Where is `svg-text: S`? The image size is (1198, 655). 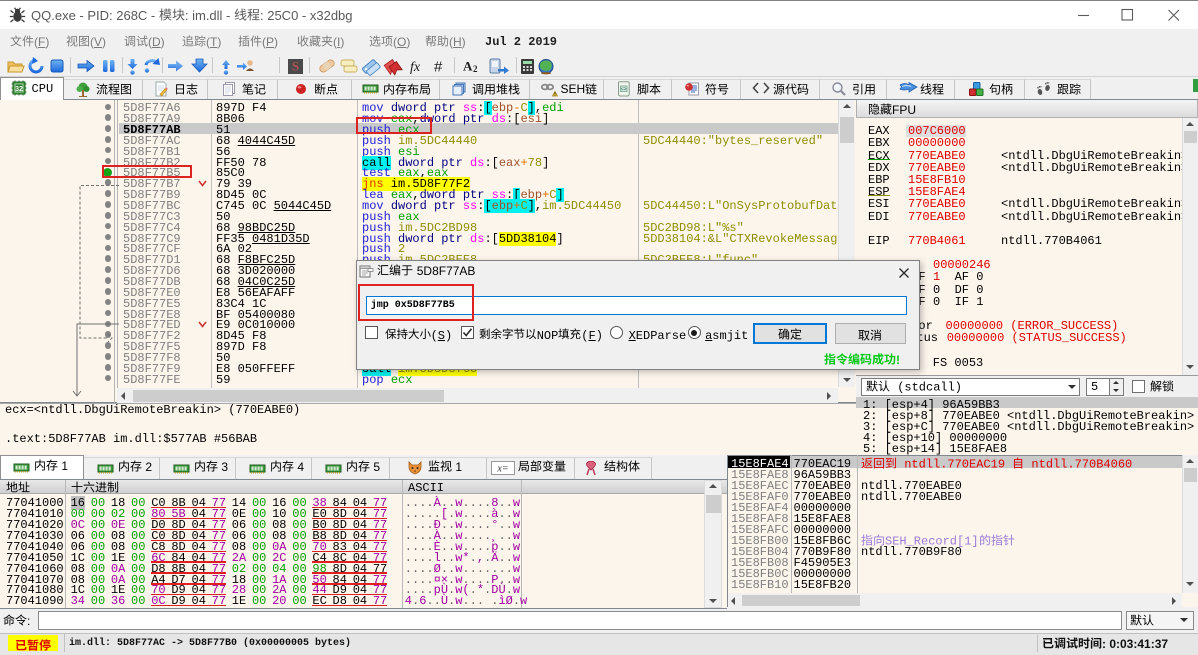 svg-text: S is located at coordinates (295, 66).